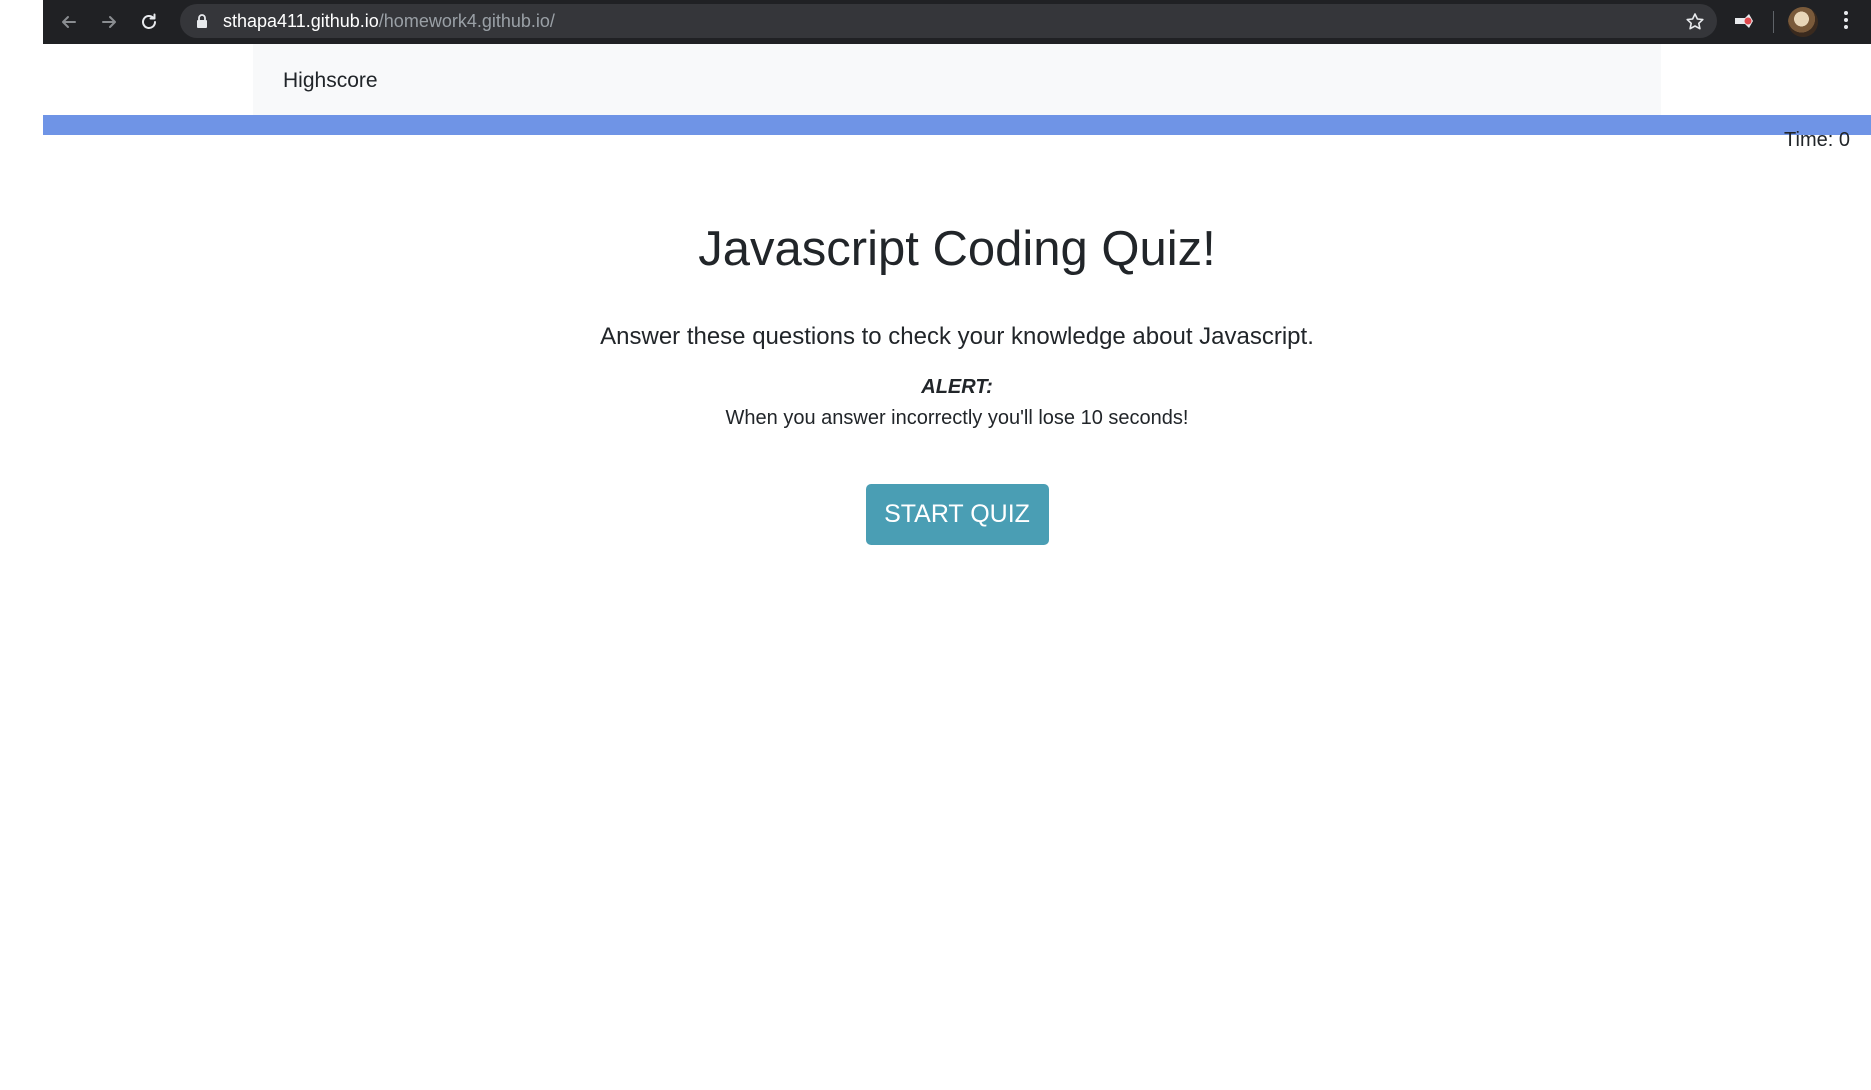 Image resolution: width=1871 pixels, height=1090 pixels. What do you see at coordinates (948, 21) in the screenshot?
I see `address-bar: sthapa411.github.io/homework4.github.io/` at bounding box center [948, 21].